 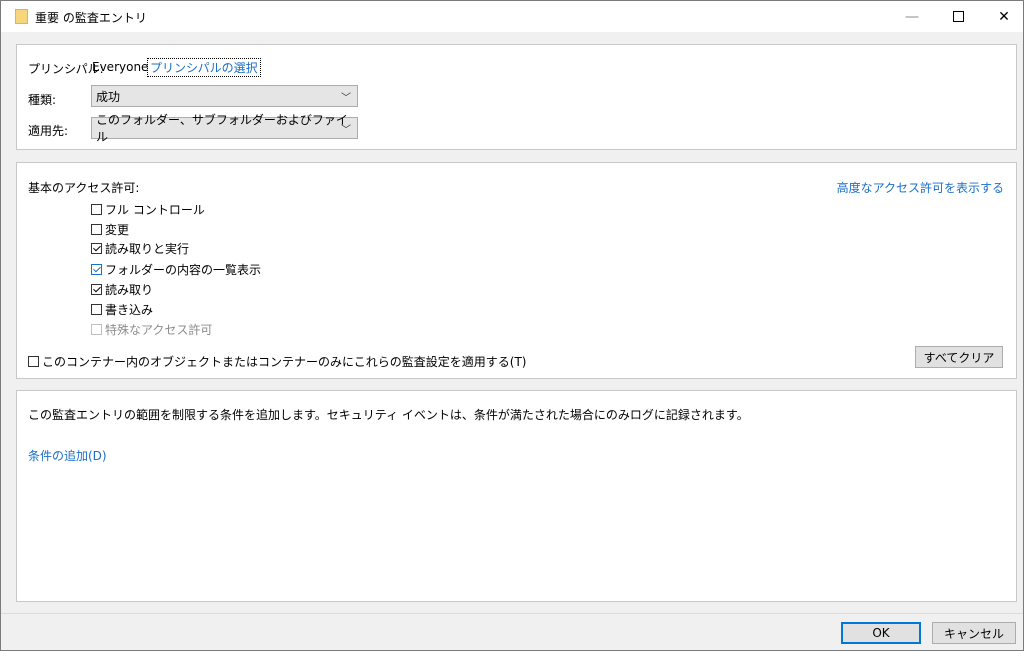 I want to click on perm-read: 読み取り, so click(x=122, y=289).